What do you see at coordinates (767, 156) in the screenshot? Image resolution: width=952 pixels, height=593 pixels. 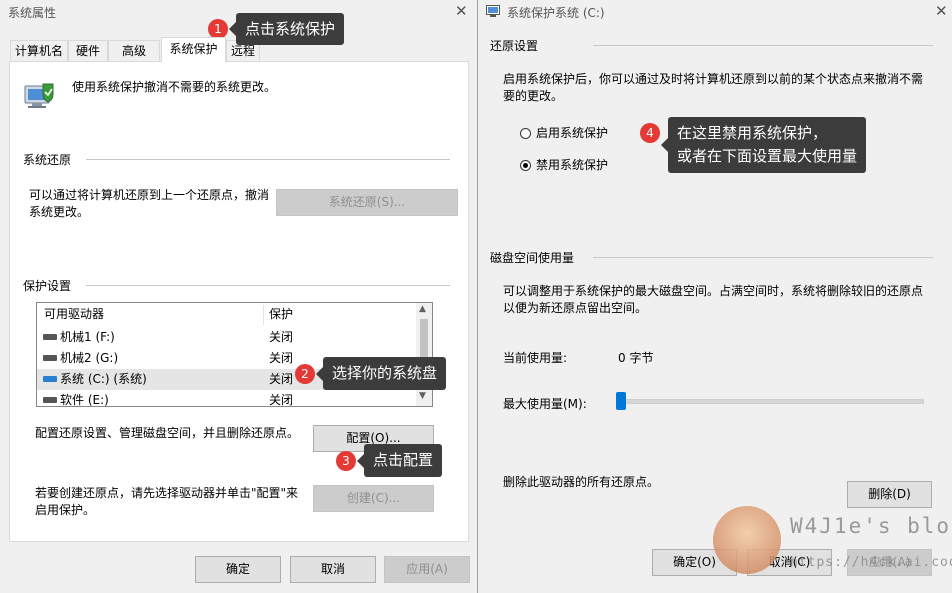 I see `step-callout-4-line2: 或者在下面设置最大使用量` at bounding box center [767, 156].